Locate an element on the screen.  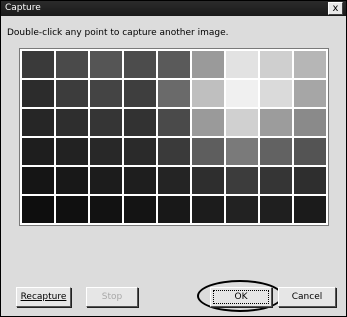
ok-button: OK is located at coordinates (241, 297).